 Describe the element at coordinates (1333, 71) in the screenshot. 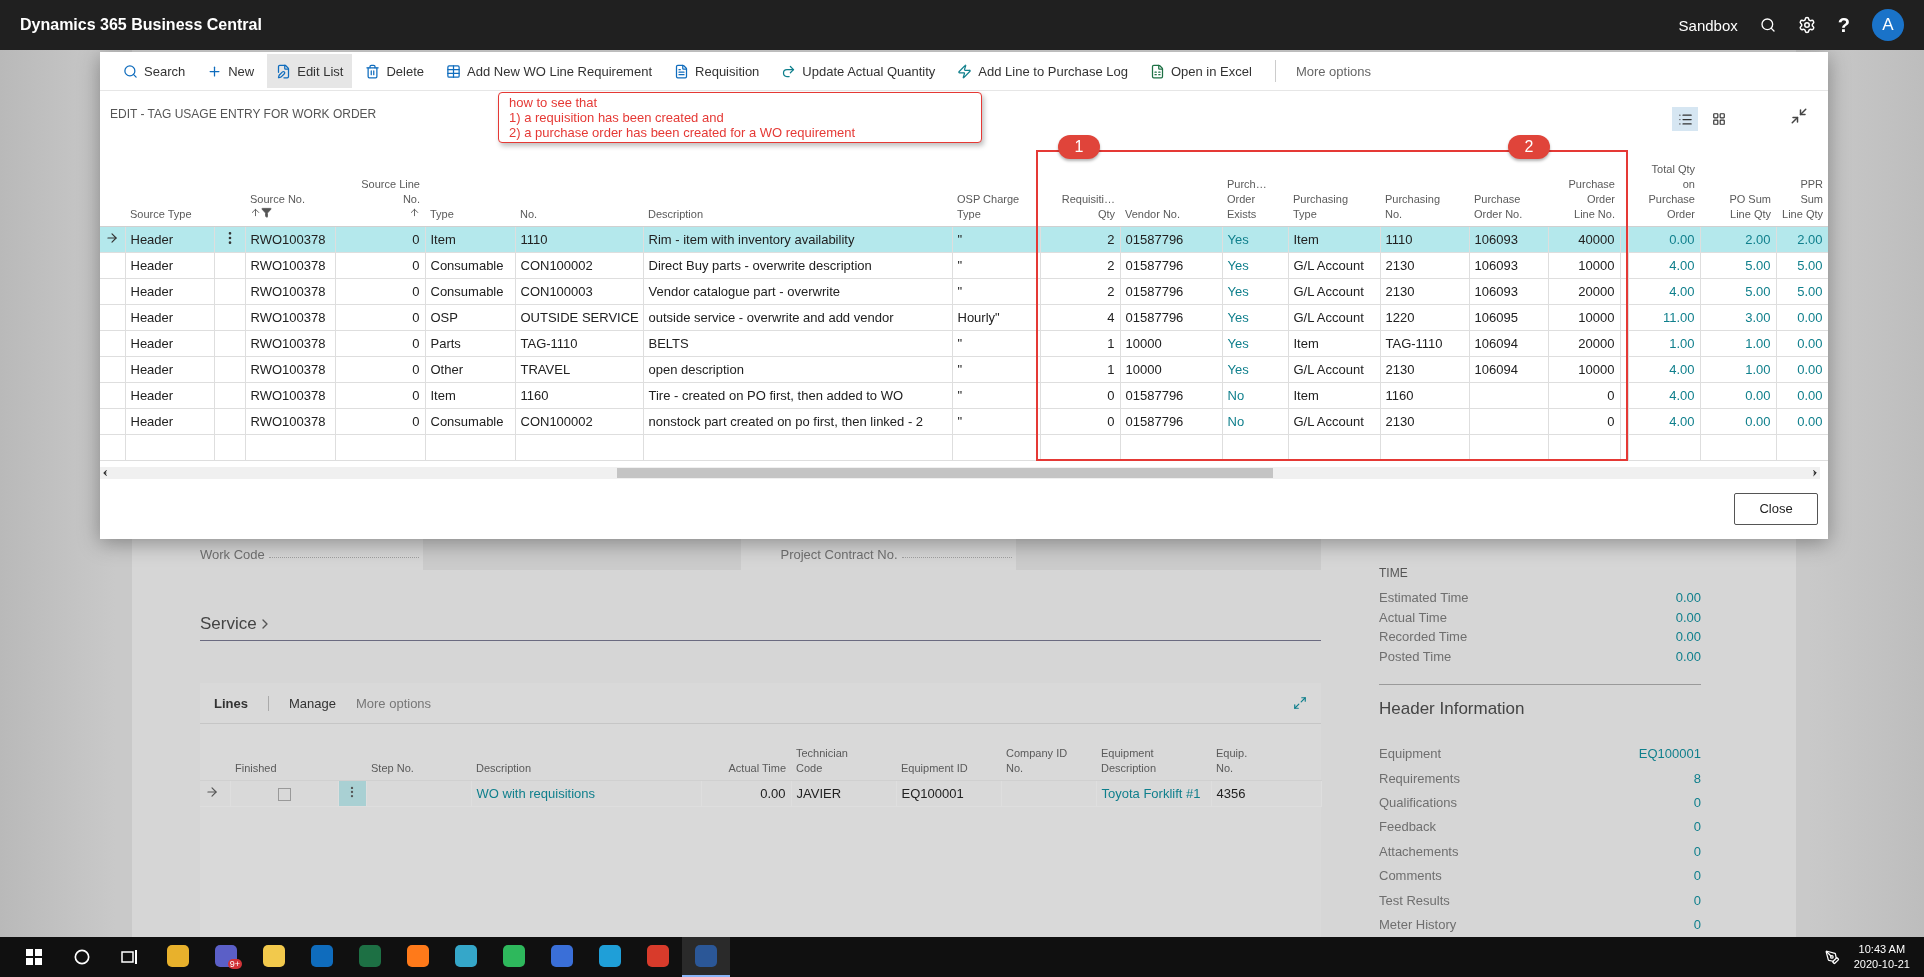

I see `more-options-button: More options` at that location.